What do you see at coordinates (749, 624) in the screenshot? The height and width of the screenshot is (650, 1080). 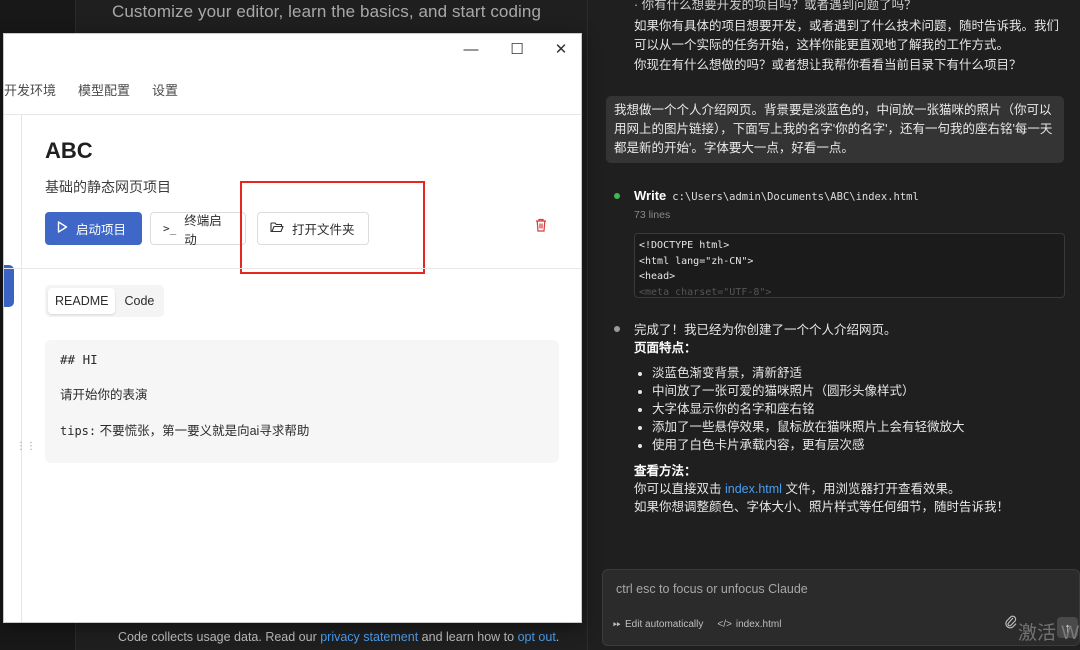 I see `file-reference-chip: </> index.html` at bounding box center [749, 624].